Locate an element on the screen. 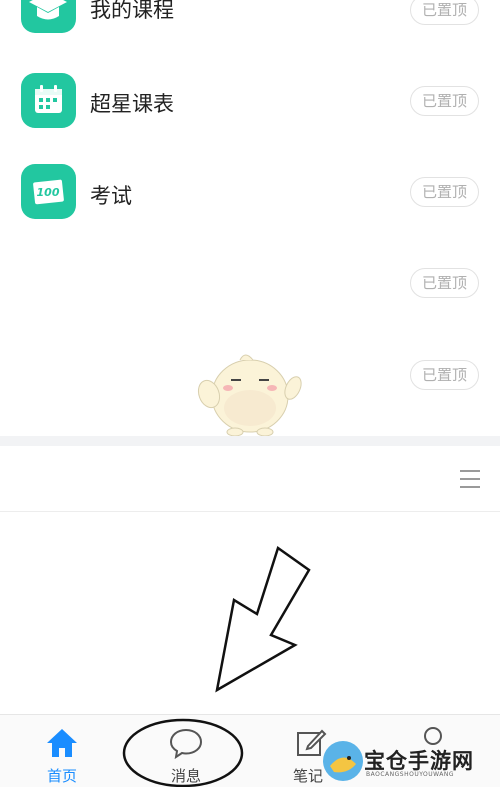 This screenshot has width=500, height=787. watermark-subtitle: BAOCANGSHOUYOUWANG is located at coordinates (410, 774).